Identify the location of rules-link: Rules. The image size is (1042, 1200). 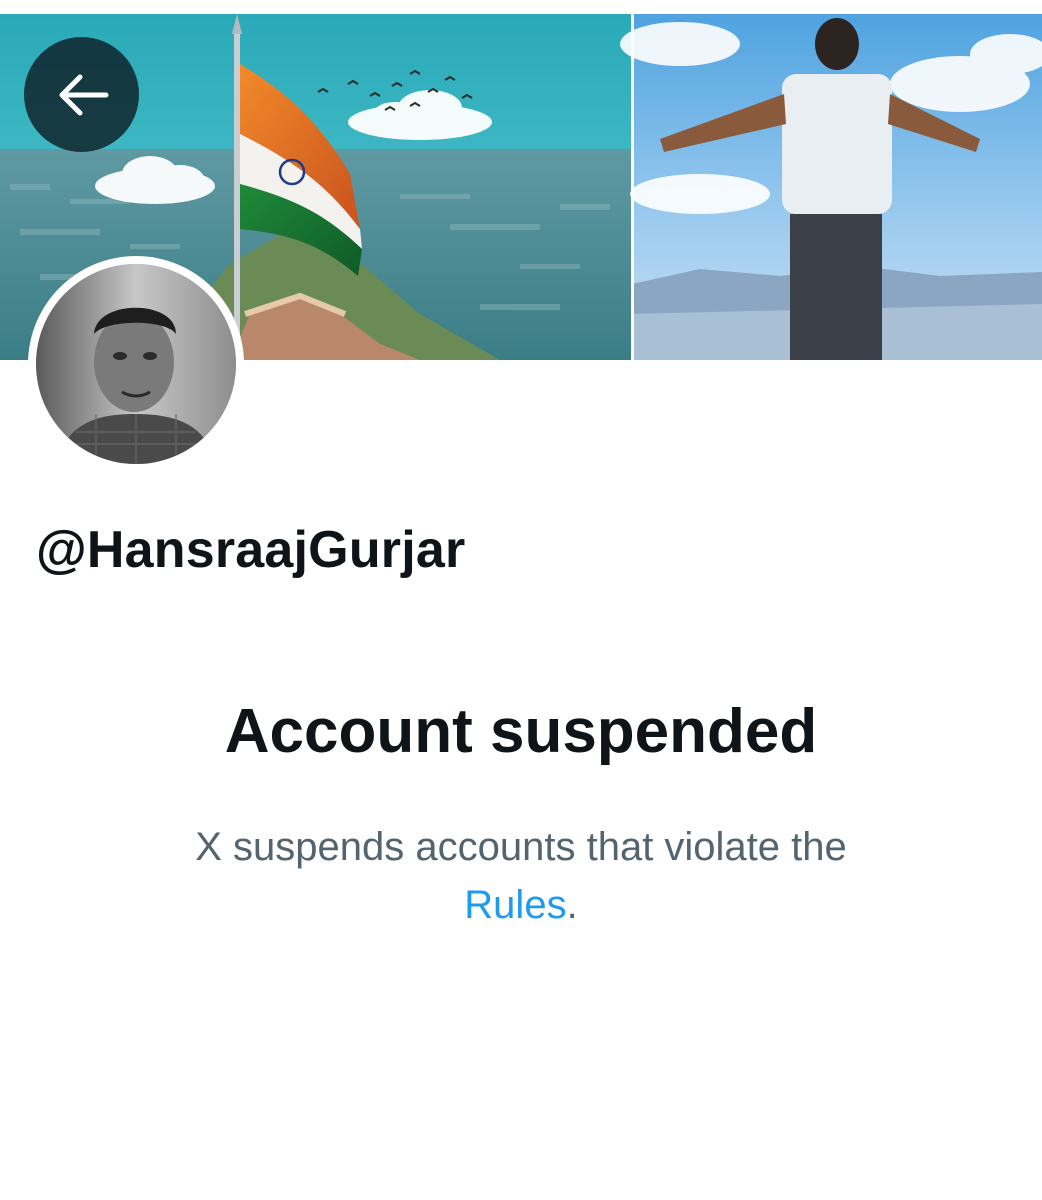
(515, 905).